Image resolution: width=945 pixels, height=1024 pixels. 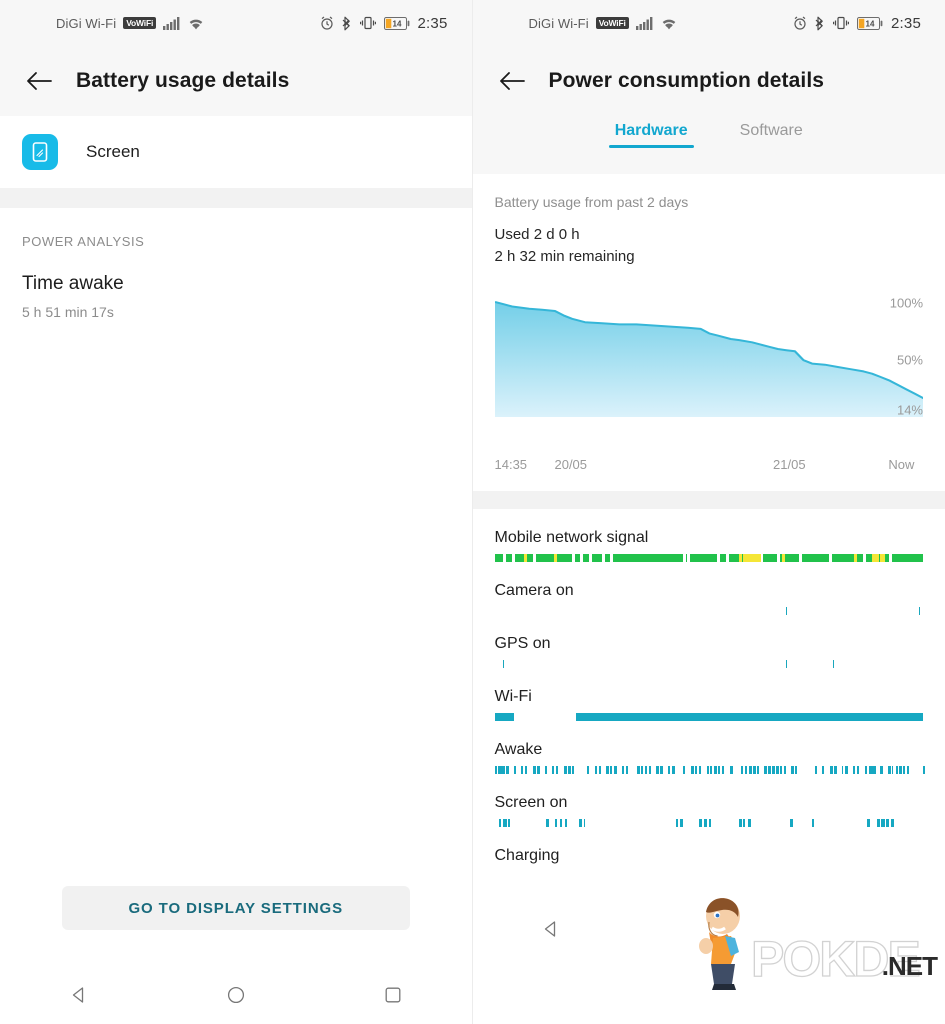 What do you see at coordinates (236, 23) in the screenshot?
I see `status-bar-left: DiGi Wi-Fi VoWiFi 14 2:35` at bounding box center [236, 23].